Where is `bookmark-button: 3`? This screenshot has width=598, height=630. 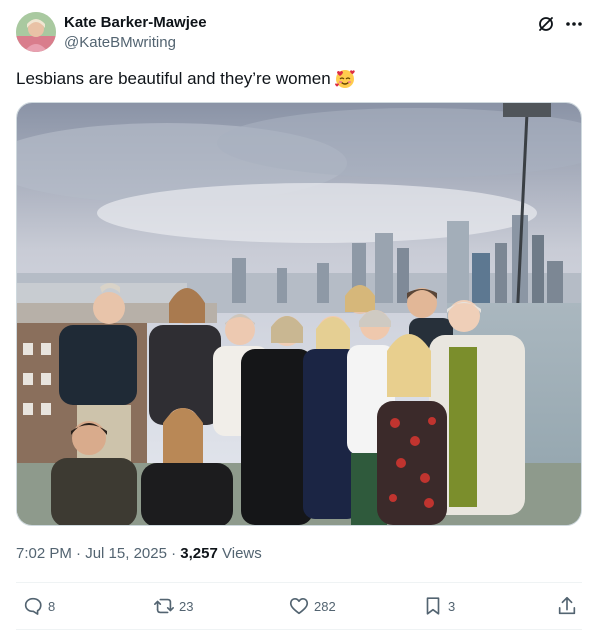
bookmark-button: 3 is located at coordinates (438, 606).